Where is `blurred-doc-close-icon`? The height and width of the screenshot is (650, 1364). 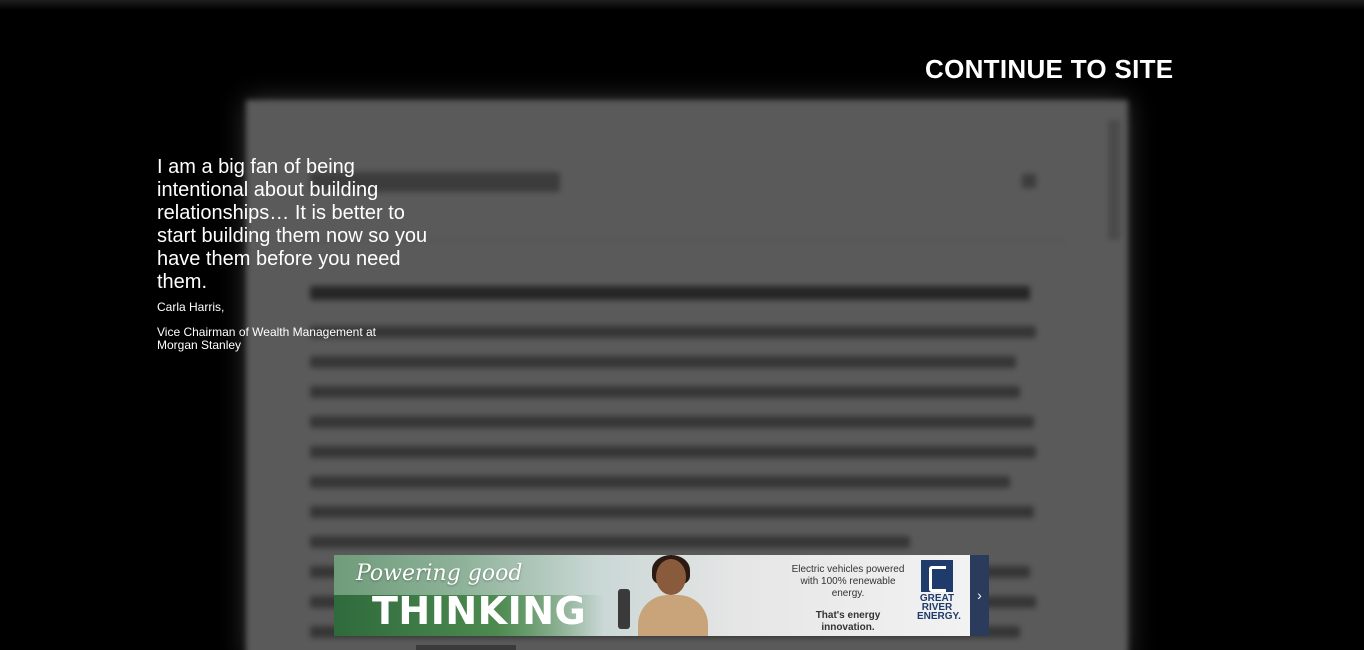 blurred-doc-close-icon is located at coordinates (1029, 181).